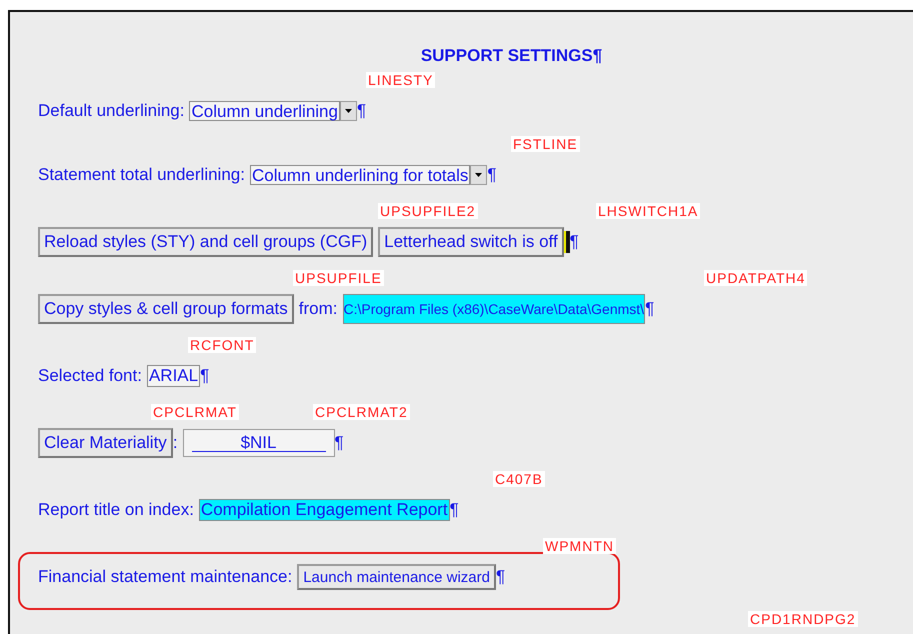  I want to click on field-code-tag: UPSUPFILE2, so click(428, 211).